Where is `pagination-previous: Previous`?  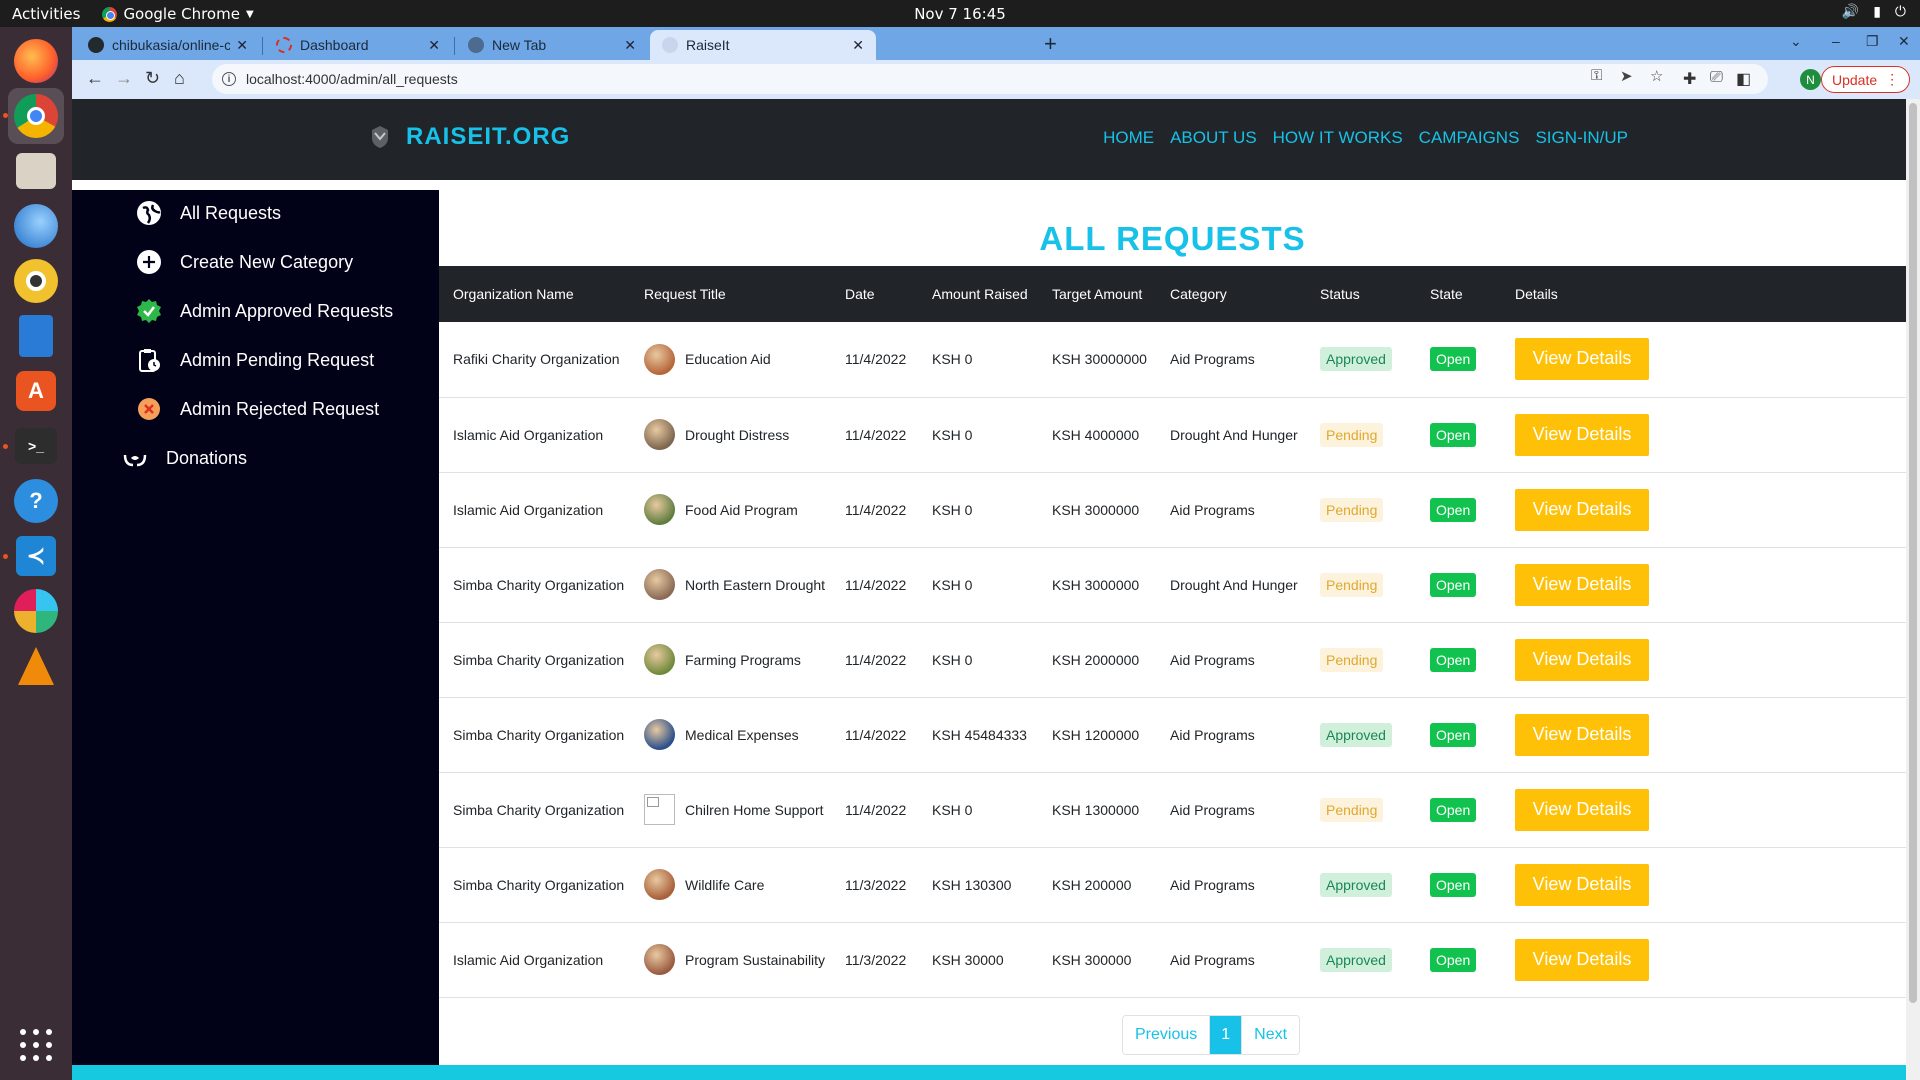
pagination-previous: Previous is located at coordinates (1167, 1035).